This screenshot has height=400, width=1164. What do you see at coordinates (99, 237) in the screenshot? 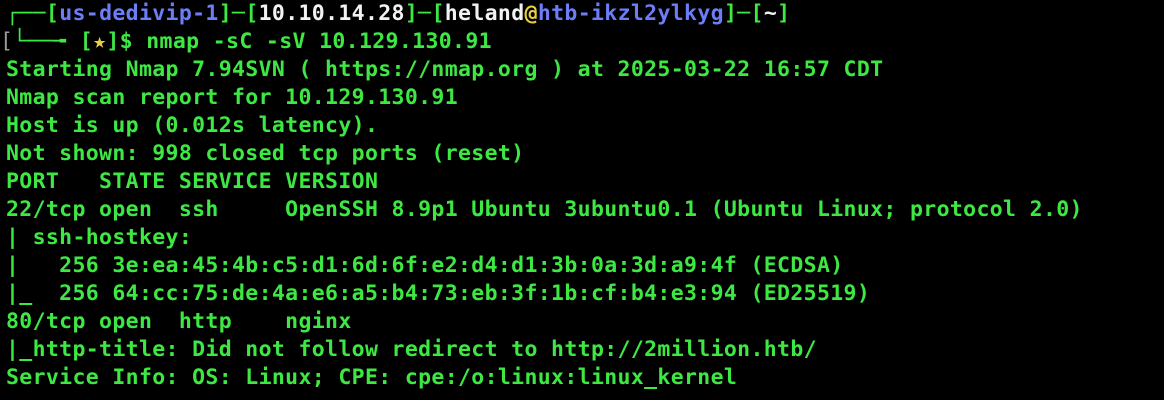
I see `output-line: | ssh-hostkey:` at bounding box center [99, 237].